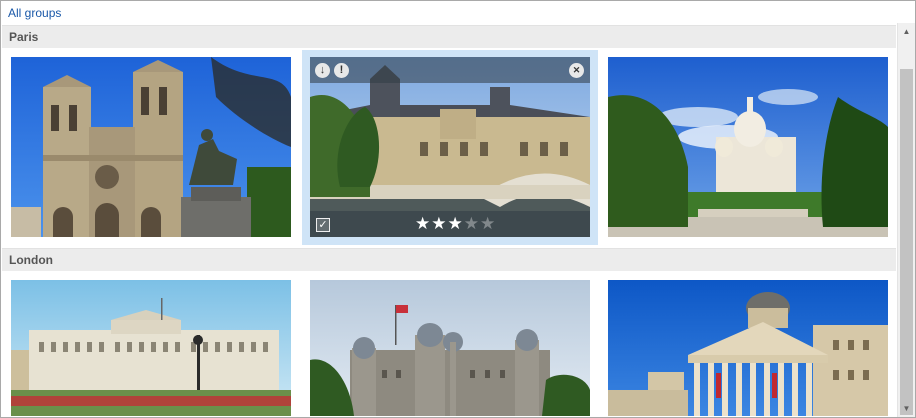  What do you see at coordinates (322, 70) in the screenshot?
I see `download-icon: ↓` at bounding box center [322, 70].